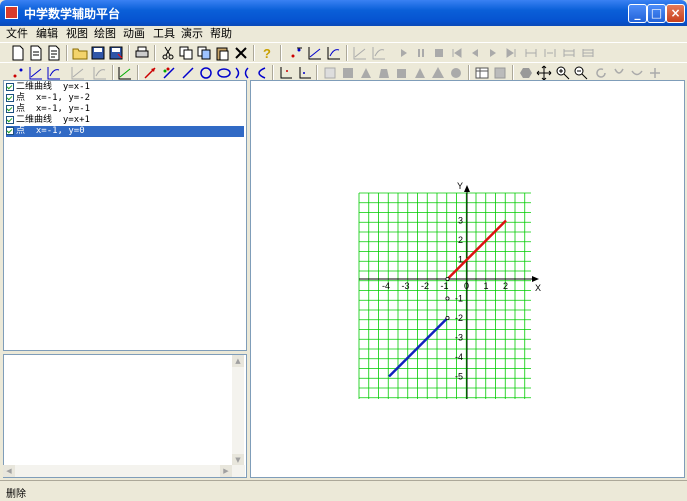  What do you see at coordinates (656, 13) in the screenshot?
I see `maximize-button: □` at bounding box center [656, 13].